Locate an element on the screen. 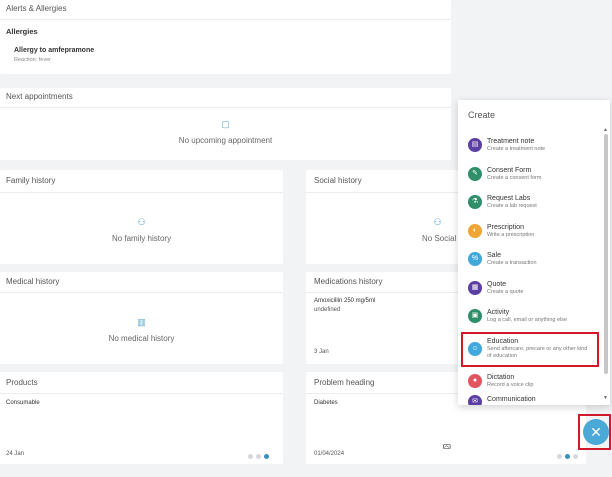 This screenshot has height=477, width=612. pen-icon: ✎ is located at coordinates (475, 173).